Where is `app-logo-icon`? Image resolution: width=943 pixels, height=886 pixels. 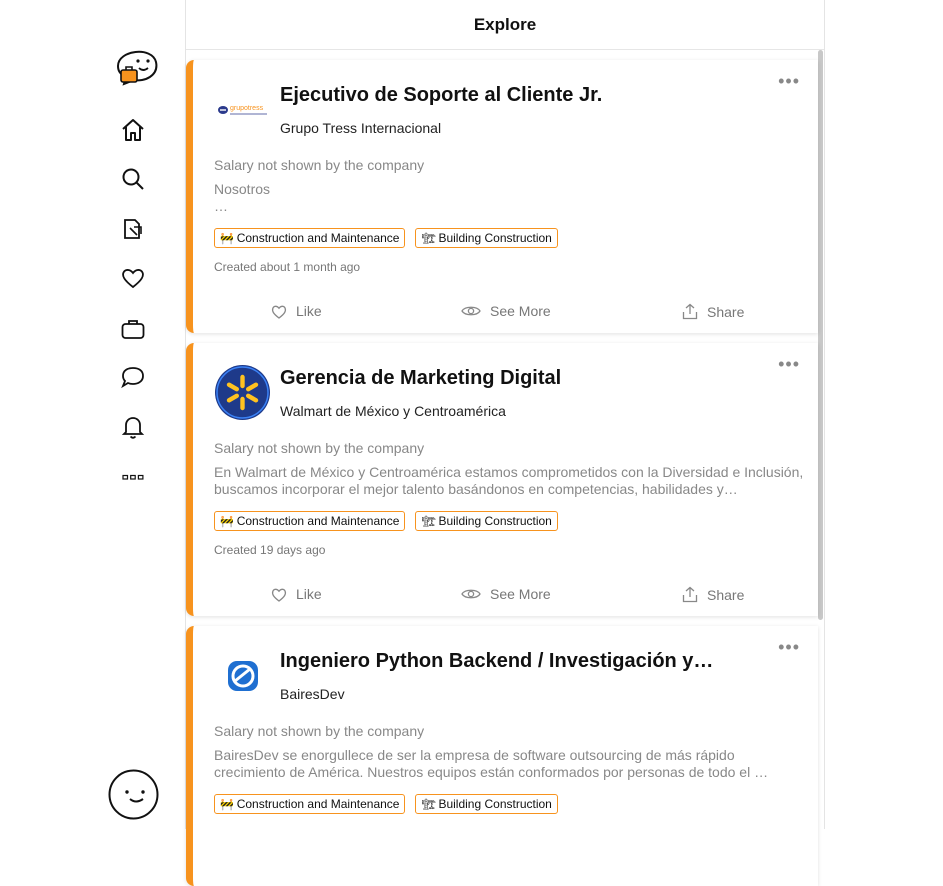 app-logo-icon is located at coordinates (134, 66).